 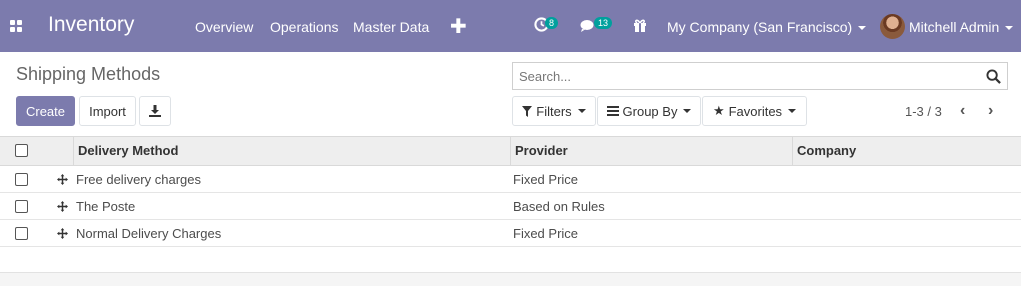 I want to click on delivery-method-cell: Normal Delivery Charges, so click(x=149, y=233).